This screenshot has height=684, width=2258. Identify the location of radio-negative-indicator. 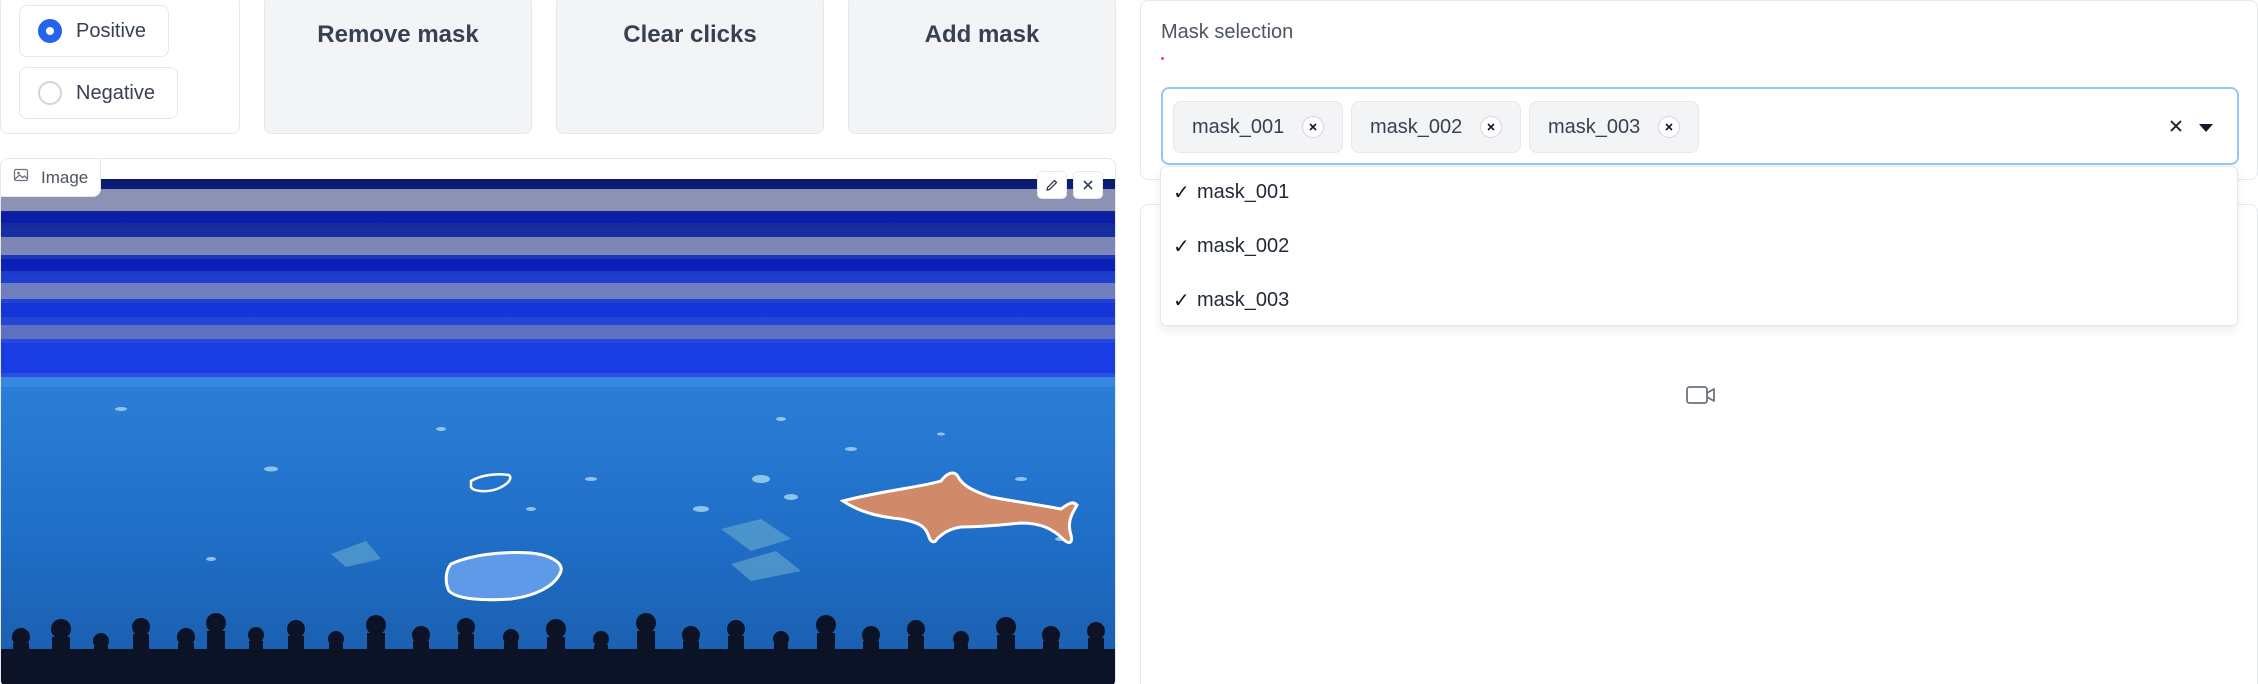
(50, 93).